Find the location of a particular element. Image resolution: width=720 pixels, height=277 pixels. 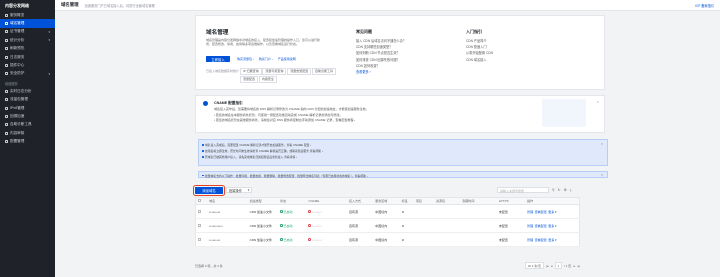

sidebar-item: IPv6管理 is located at coordinates (27, 108).